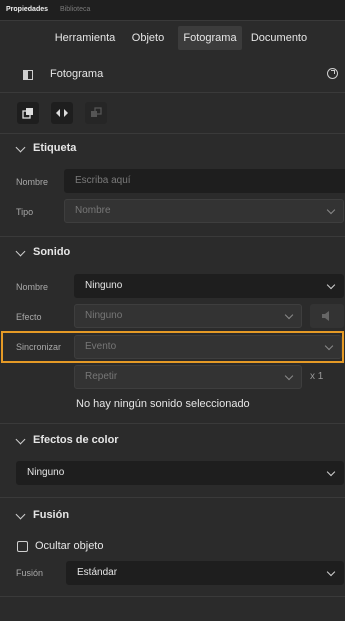 This screenshot has width=345, height=621. Describe the element at coordinates (32, 287) in the screenshot. I see `sound-name-label: Nombre` at that location.